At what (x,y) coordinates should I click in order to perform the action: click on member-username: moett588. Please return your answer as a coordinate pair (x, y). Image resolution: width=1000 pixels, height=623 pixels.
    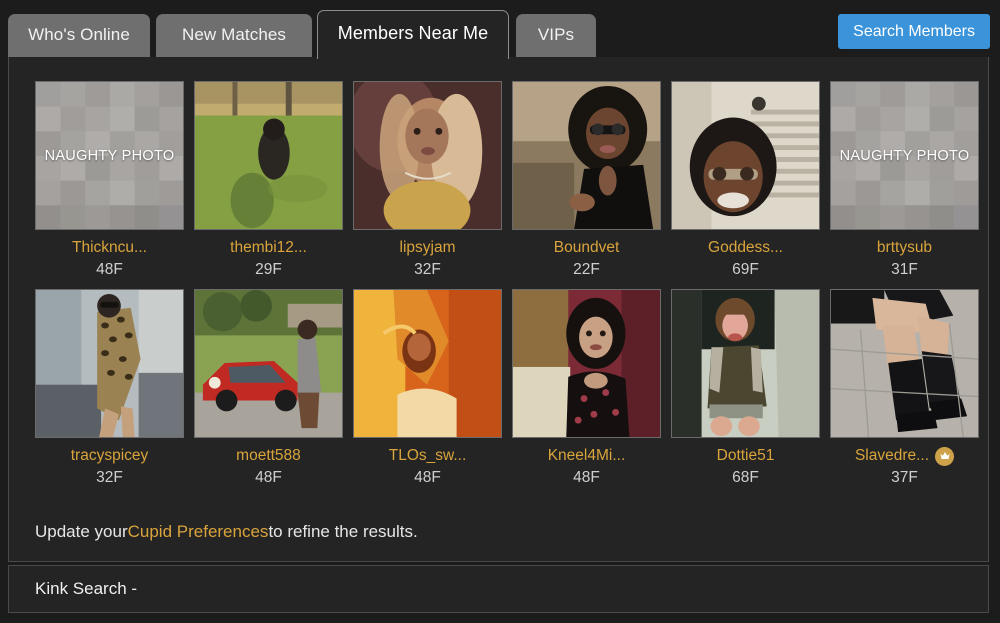
    Looking at the image, I should click on (268, 456).